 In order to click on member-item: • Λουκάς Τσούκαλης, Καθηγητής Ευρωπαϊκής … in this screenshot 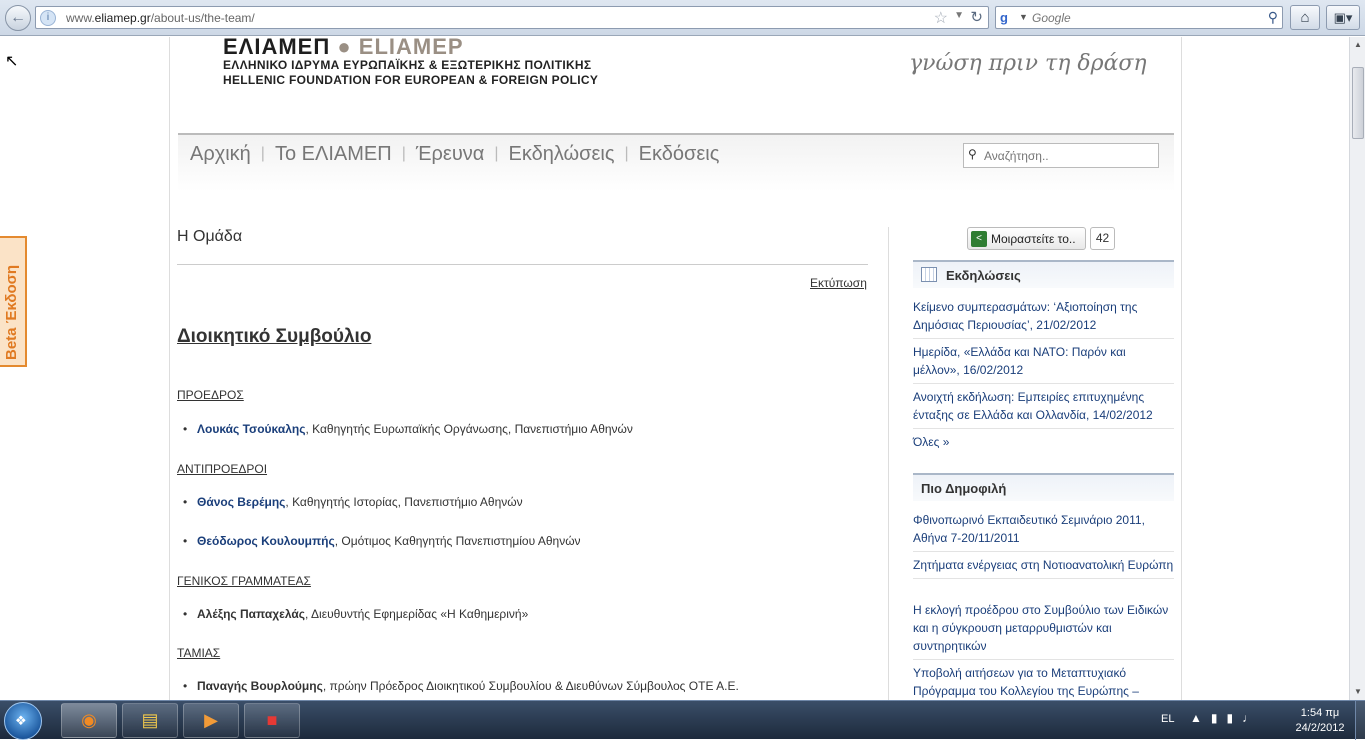, I will do `click(408, 429)`.